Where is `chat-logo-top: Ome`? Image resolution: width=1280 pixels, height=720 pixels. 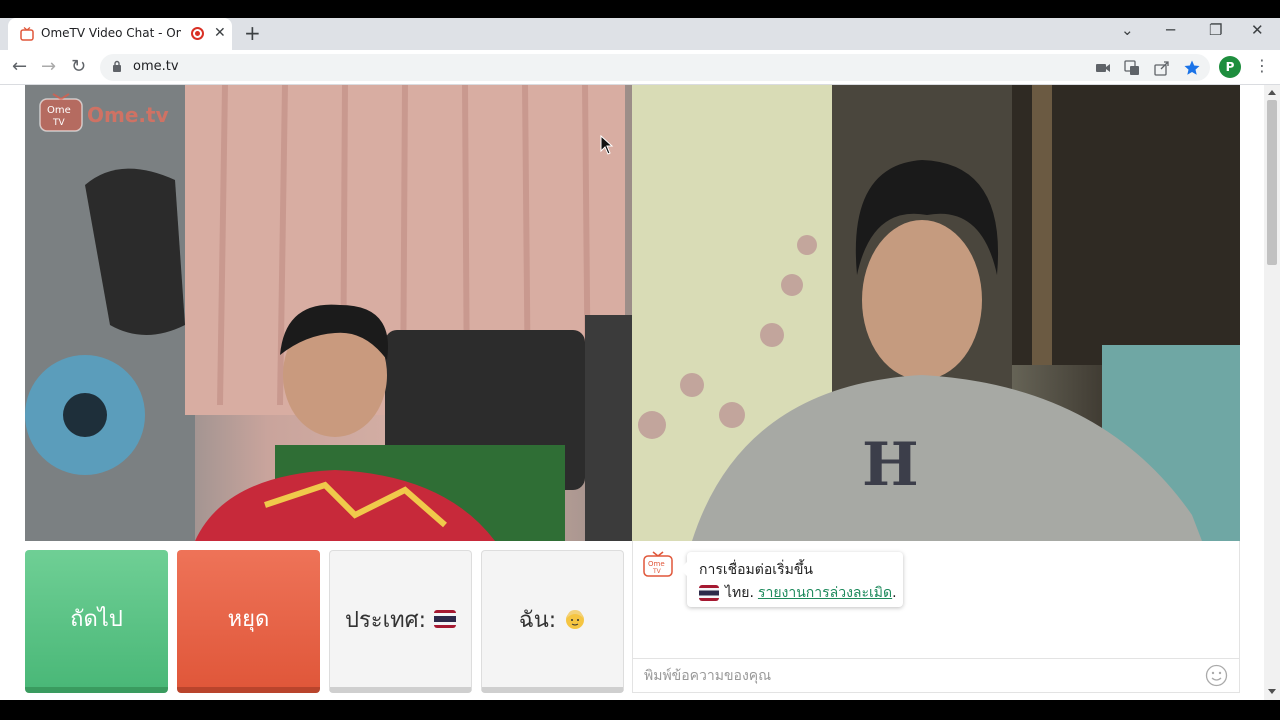 chat-logo-top: Ome is located at coordinates (656, 564).